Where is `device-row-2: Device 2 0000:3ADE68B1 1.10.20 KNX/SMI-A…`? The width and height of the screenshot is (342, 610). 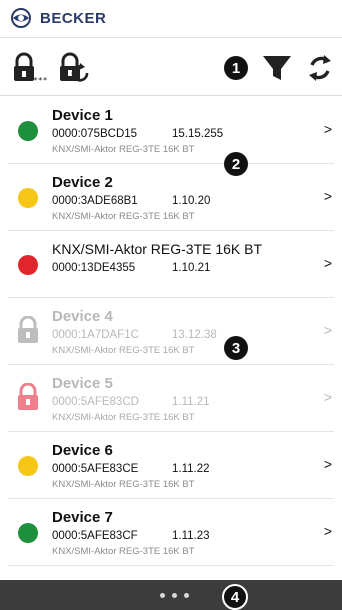
device-row-2: Device 2 0000:3ADE68B1 1.10.20 KNX/SMI-A… is located at coordinates (171, 197).